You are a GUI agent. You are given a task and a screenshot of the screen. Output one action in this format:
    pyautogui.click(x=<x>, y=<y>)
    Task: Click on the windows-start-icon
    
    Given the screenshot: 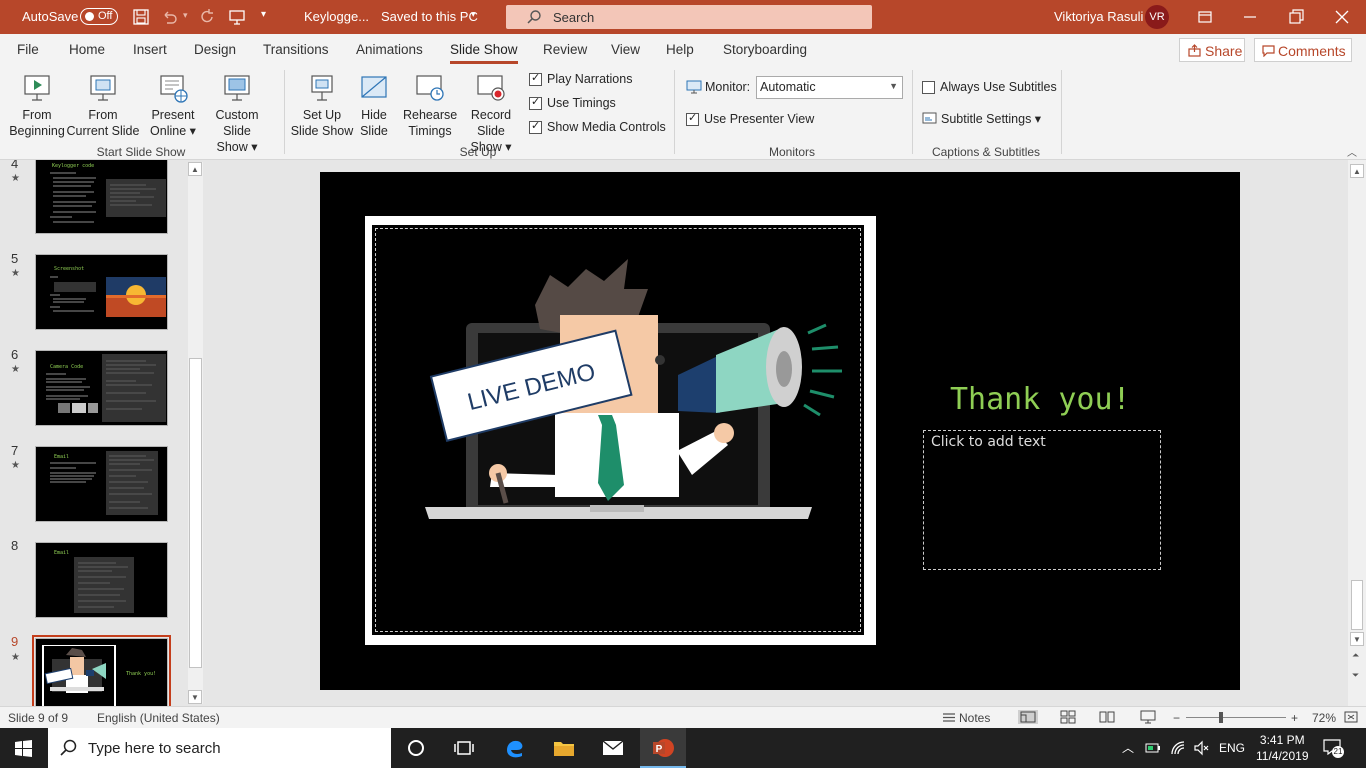 What is the action you would take?
    pyautogui.click(x=23, y=748)
    